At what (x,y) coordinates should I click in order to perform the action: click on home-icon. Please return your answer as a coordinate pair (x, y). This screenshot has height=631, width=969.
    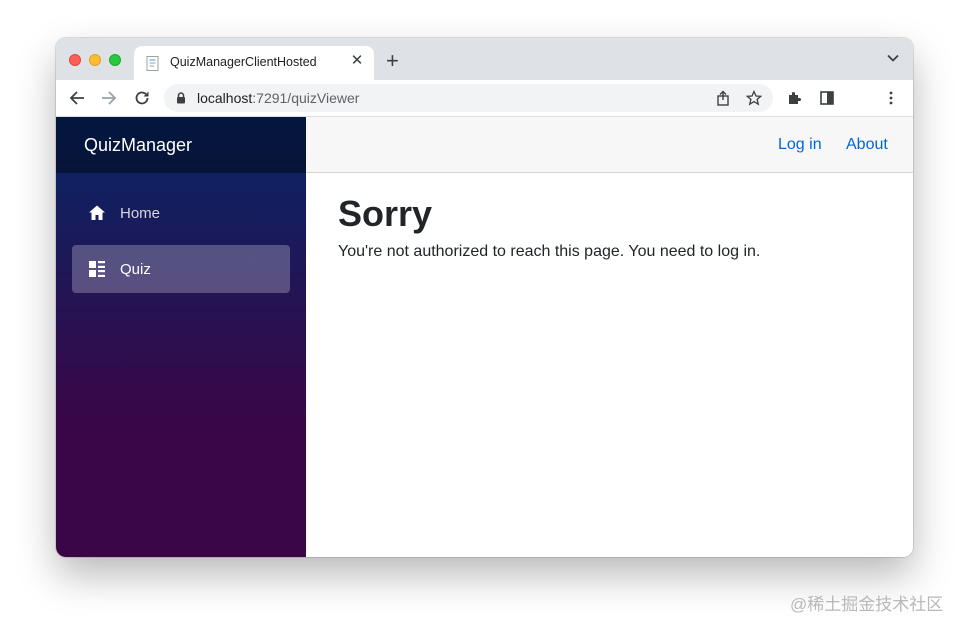
    Looking at the image, I should click on (97, 212).